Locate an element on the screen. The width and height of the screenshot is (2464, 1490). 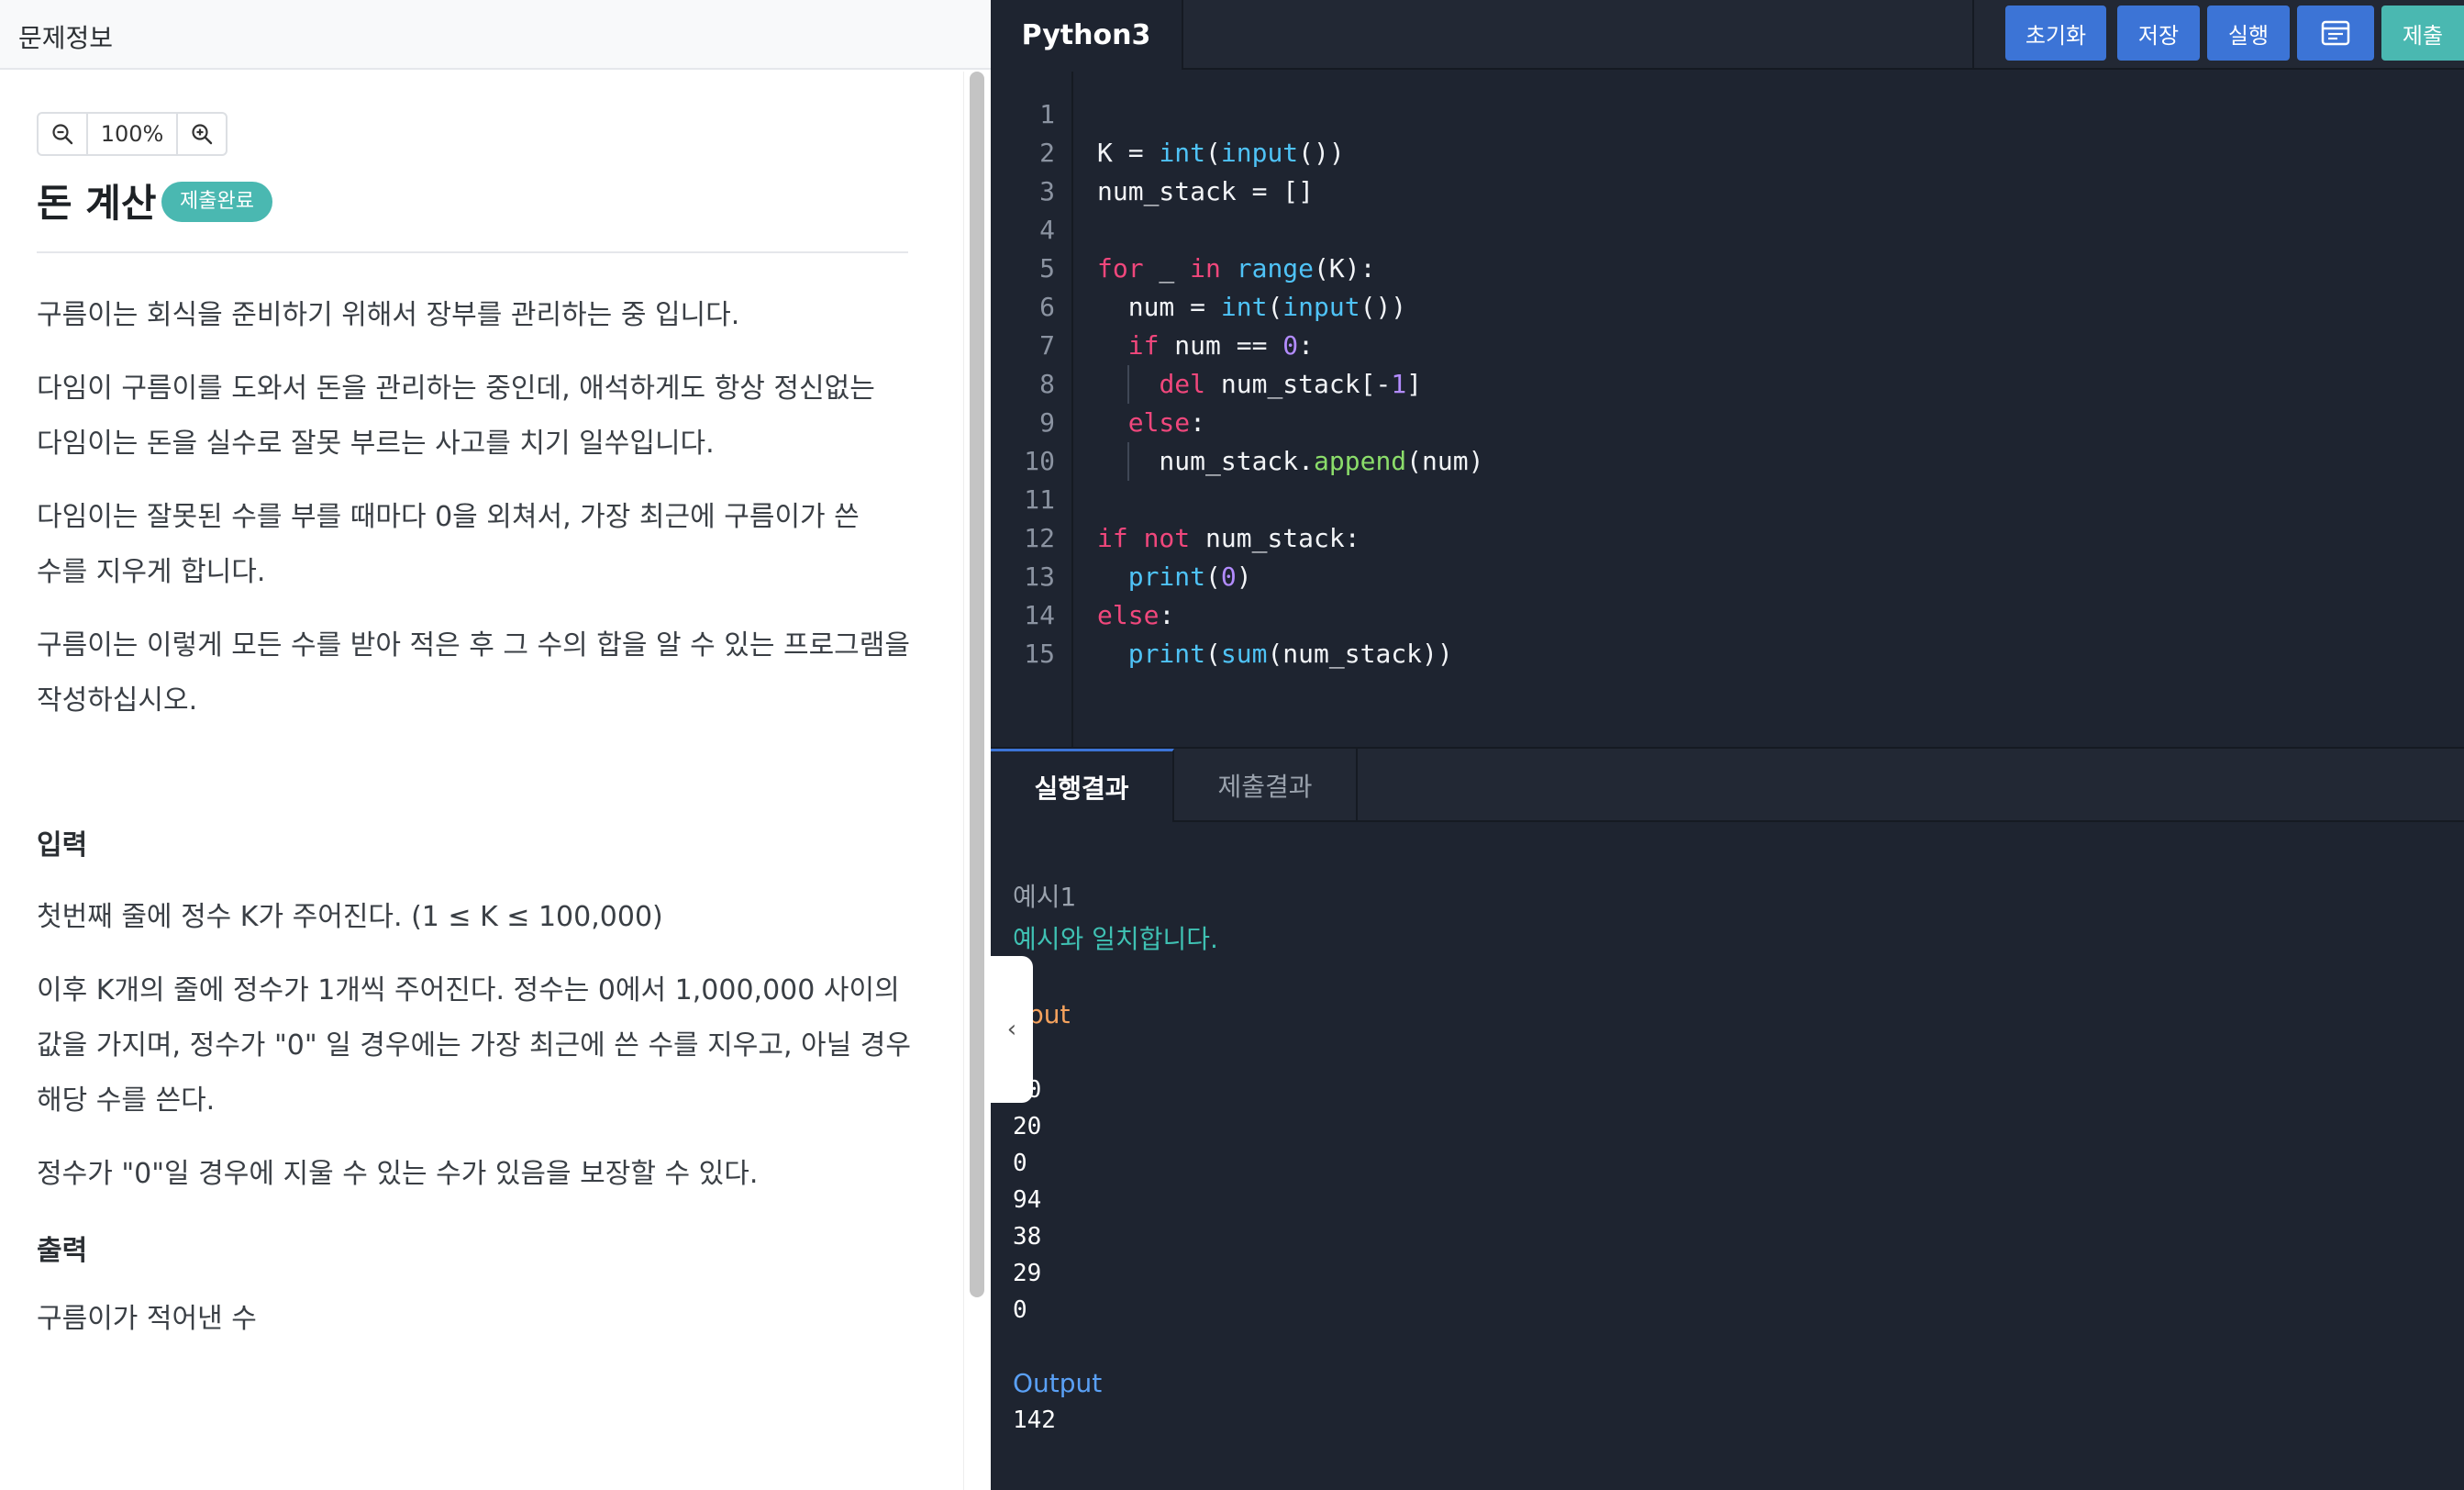
match-message: 예시와 일치합니다. is located at coordinates (1115, 939).